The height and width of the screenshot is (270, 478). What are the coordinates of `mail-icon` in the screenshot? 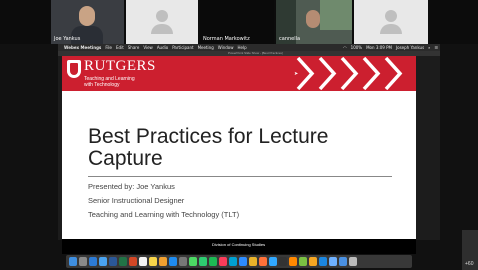 It's located at (103, 261).